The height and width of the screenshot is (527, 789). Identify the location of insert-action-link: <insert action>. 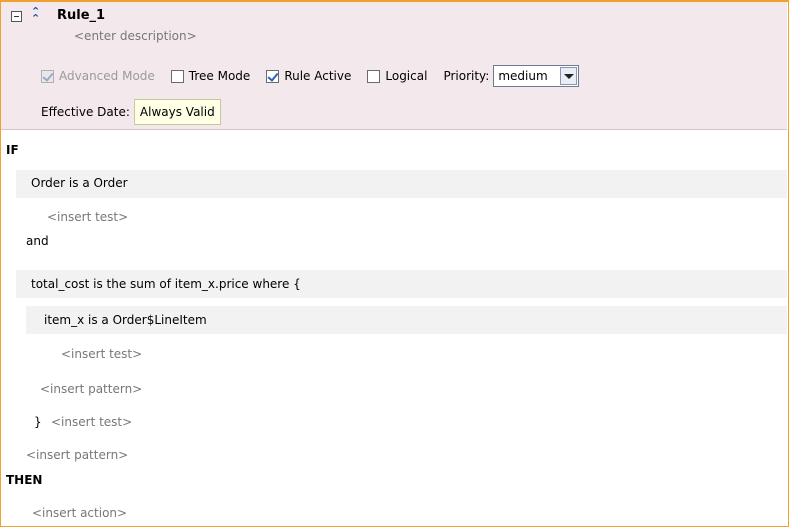
(79, 513).